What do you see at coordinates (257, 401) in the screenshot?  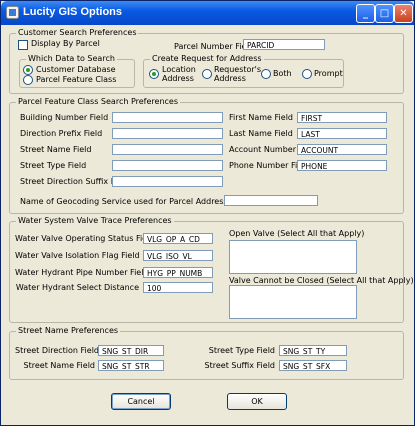 I see `ok-button: OK` at bounding box center [257, 401].